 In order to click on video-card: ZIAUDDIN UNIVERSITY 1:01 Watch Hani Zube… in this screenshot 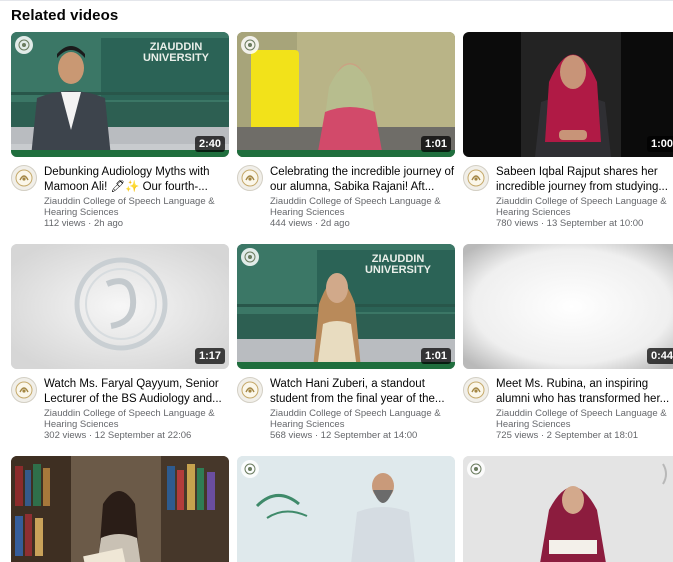, I will do `click(346, 345)`.